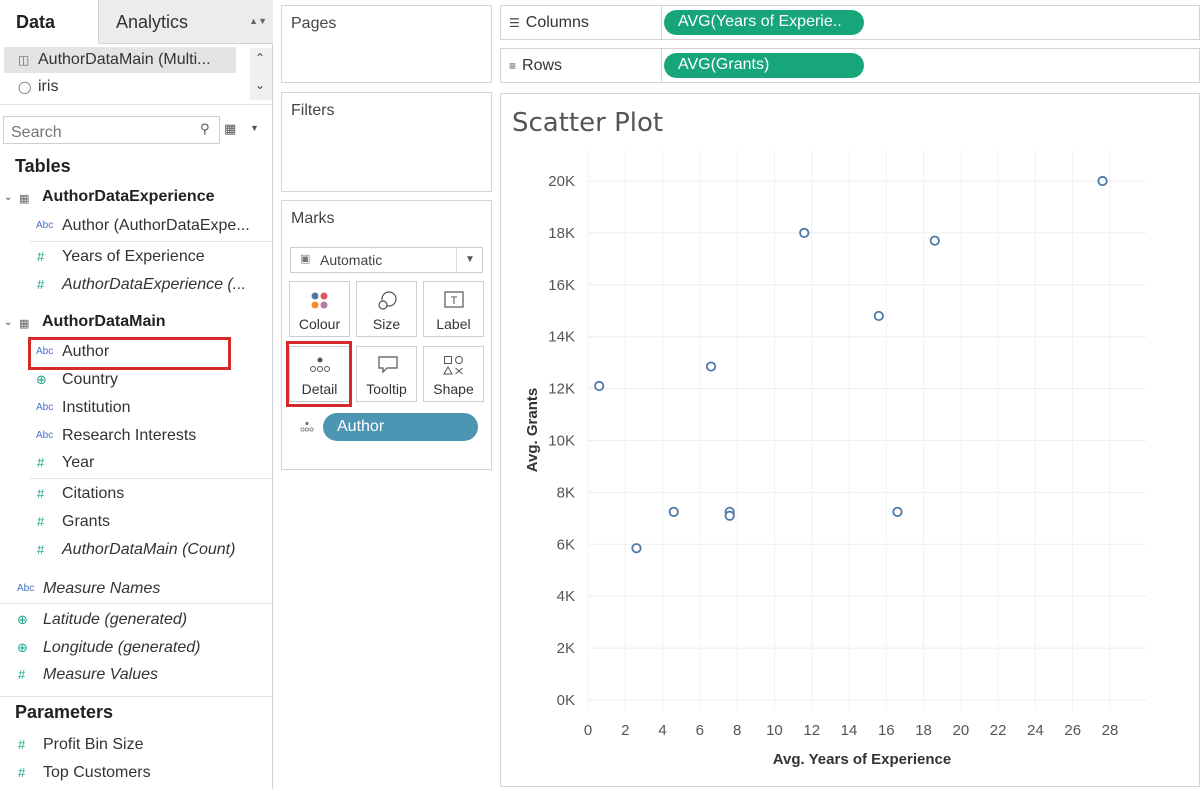  Describe the element at coordinates (133, 256) in the screenshot. I see `field-label: Years of Experience` at that location.